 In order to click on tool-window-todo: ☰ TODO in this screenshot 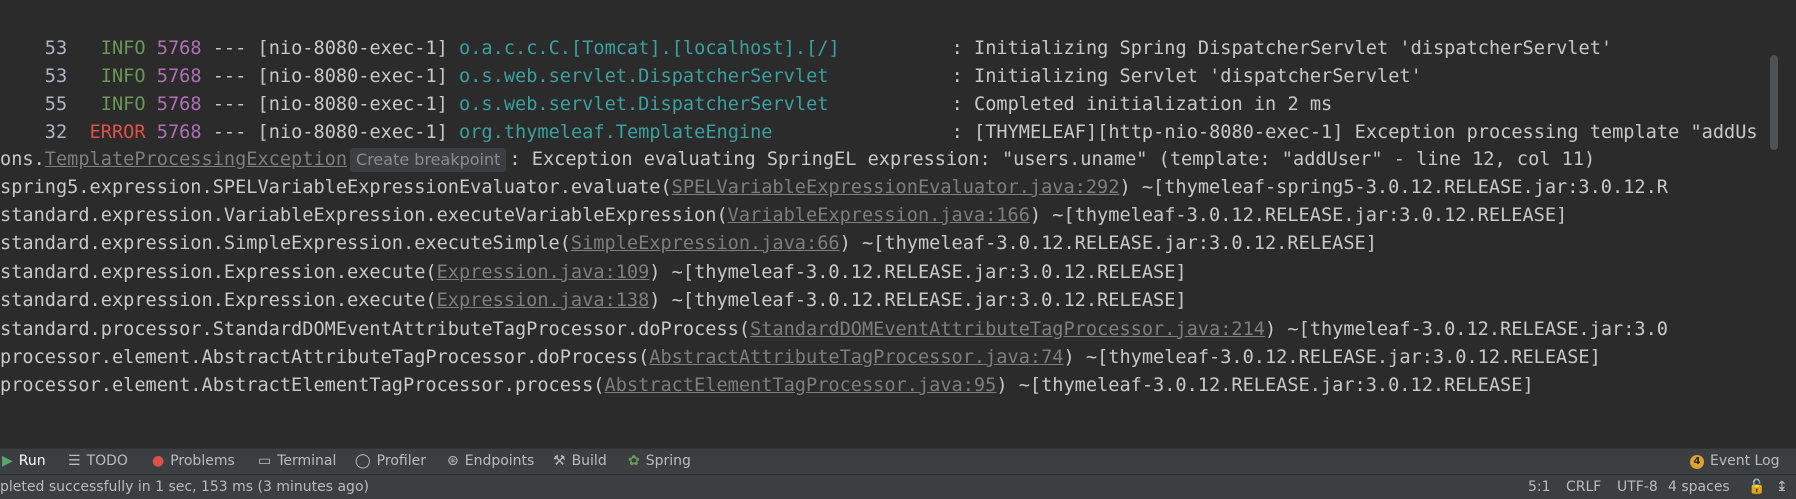, I will do `click(98, 461)`.